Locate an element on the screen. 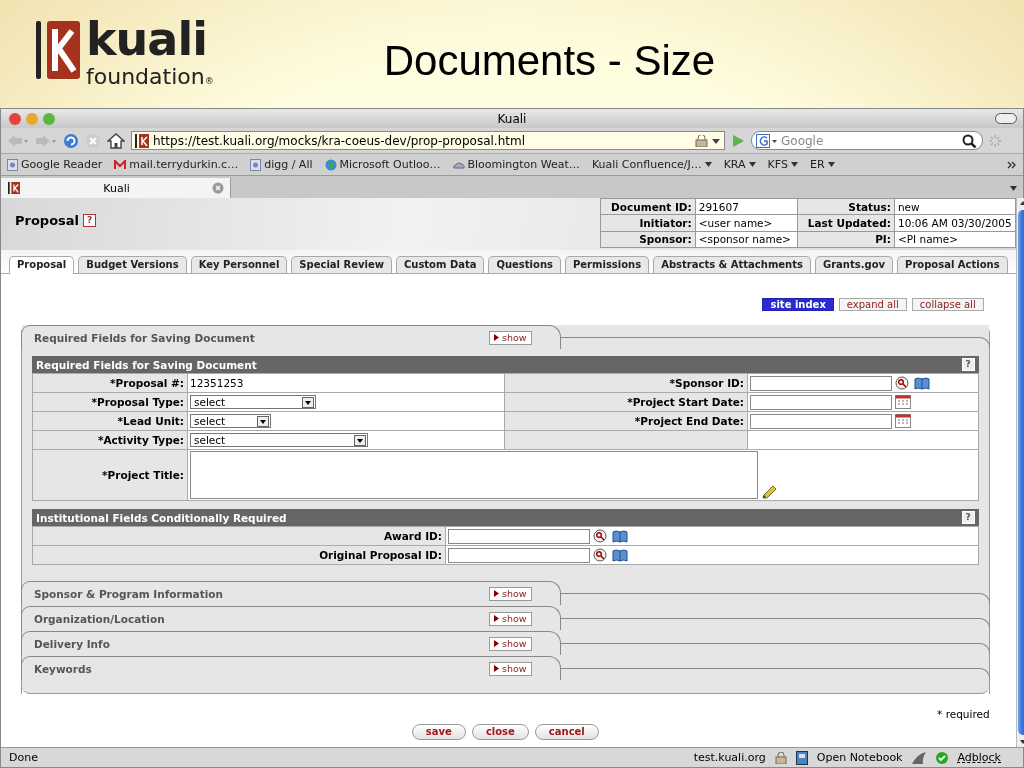  panel-title: Institutional Fields Conditionally Required is located at coordinates (161, 517).